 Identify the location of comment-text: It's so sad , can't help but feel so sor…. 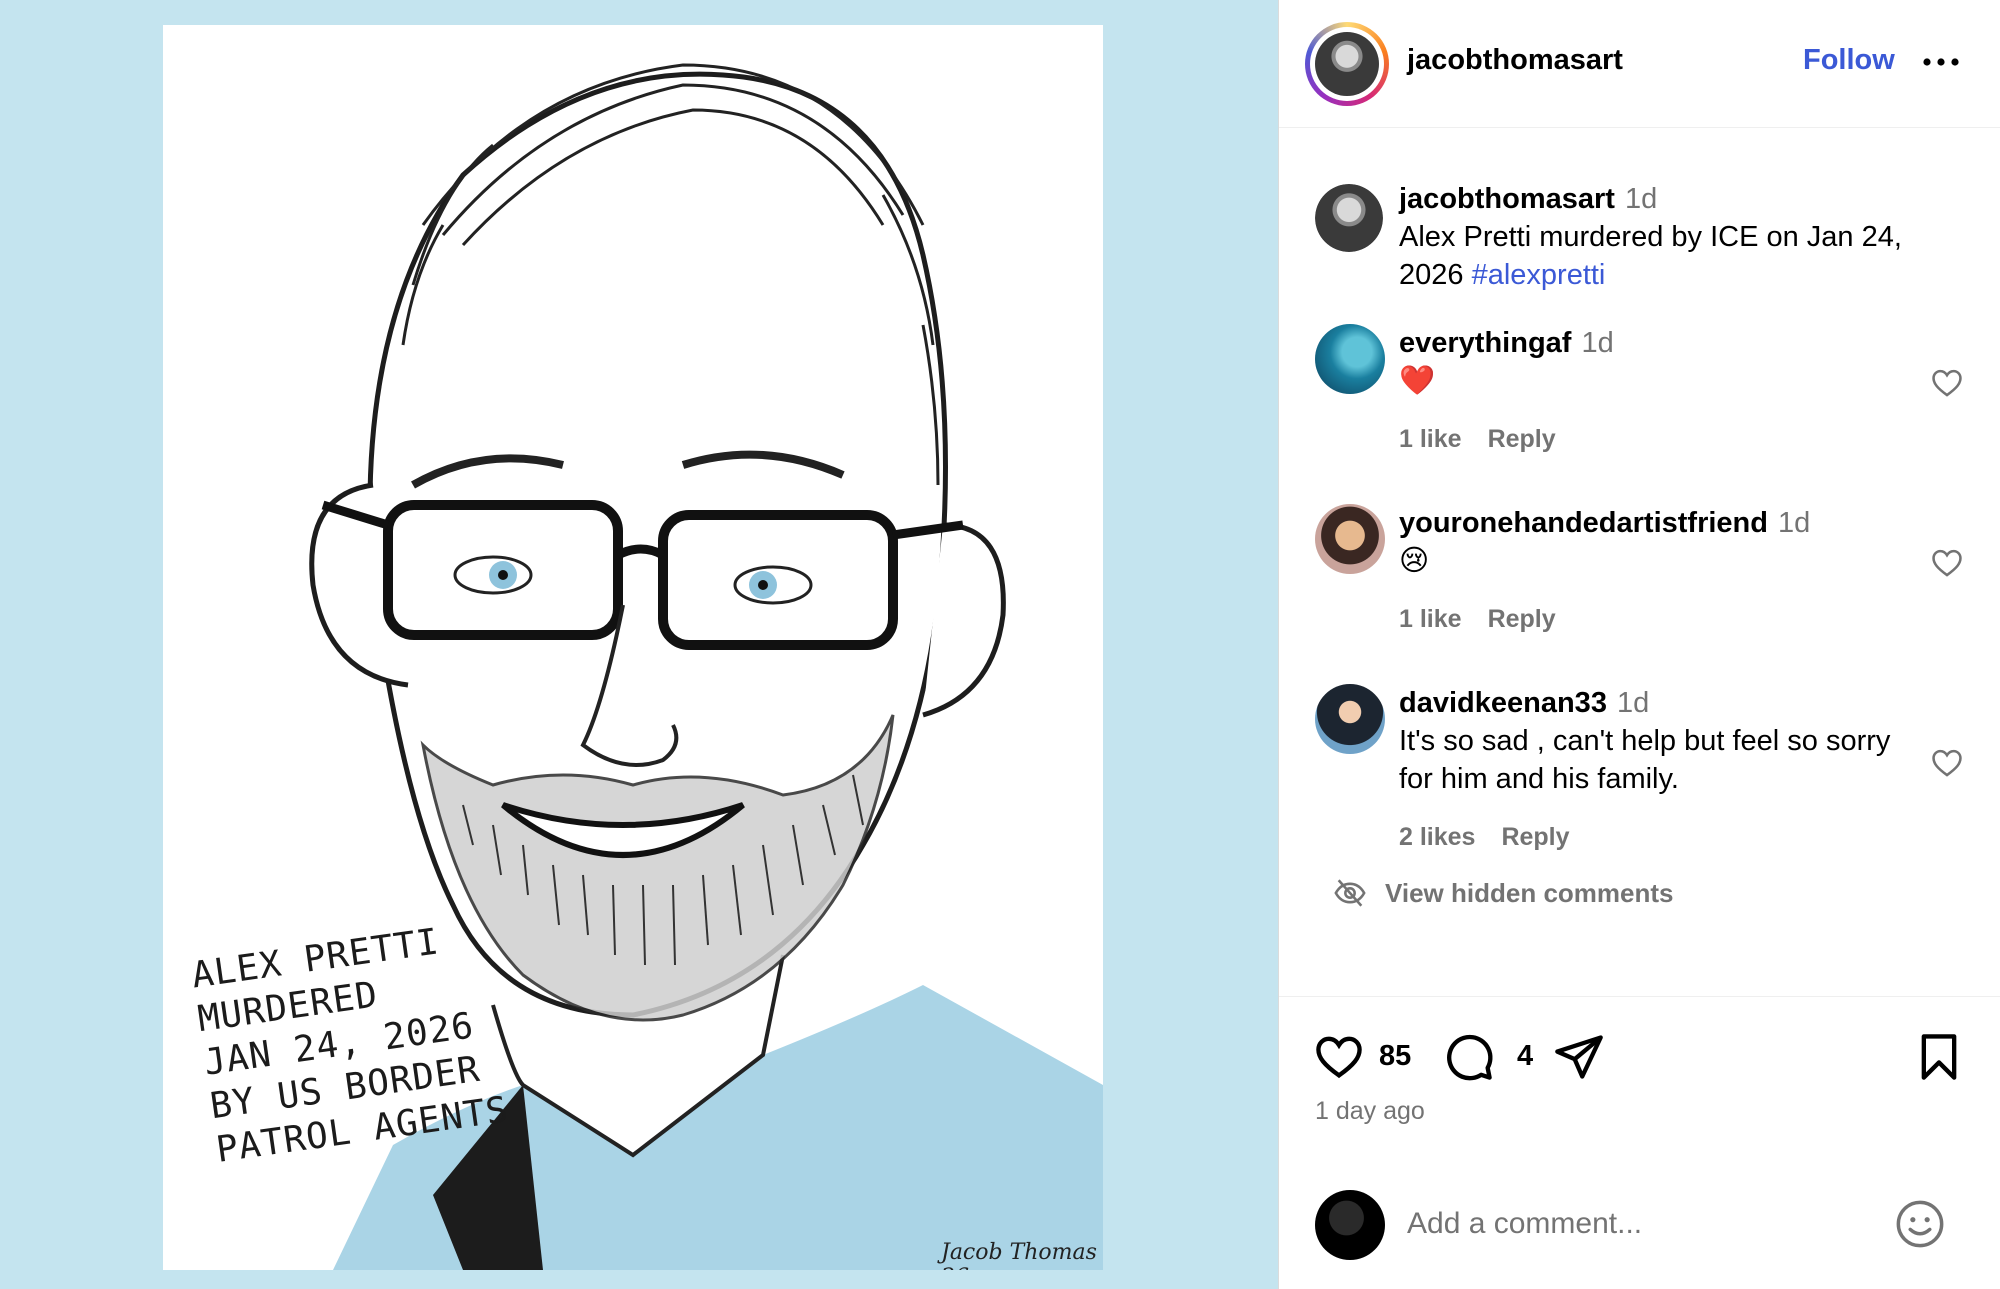
(1645, 760).